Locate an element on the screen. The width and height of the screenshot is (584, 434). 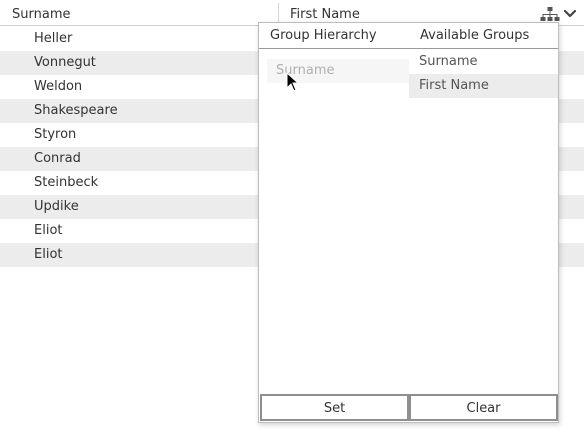
mouse-cursor-icon is located at coordinates (292, 82).